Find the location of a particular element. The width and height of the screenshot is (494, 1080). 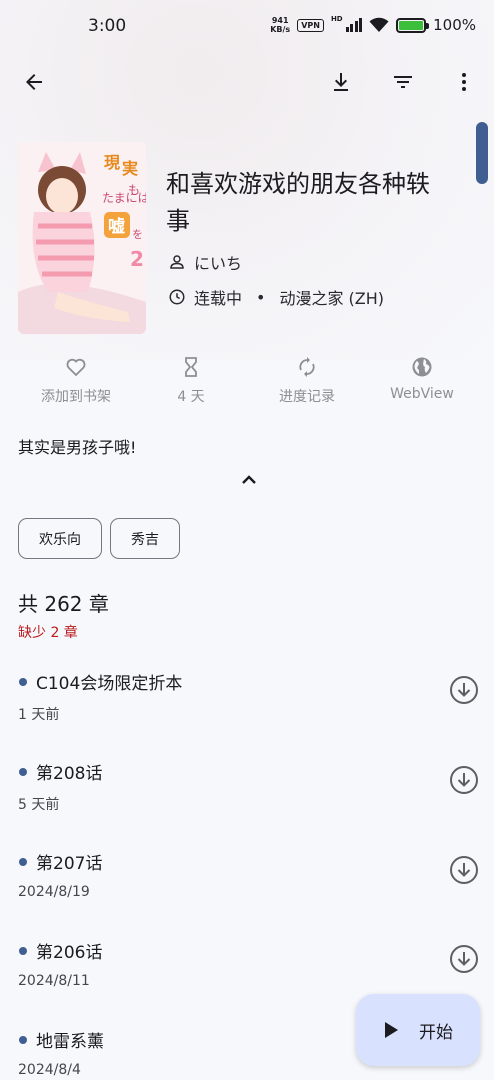

author-row: にいち is located at coordinates (205, 262).